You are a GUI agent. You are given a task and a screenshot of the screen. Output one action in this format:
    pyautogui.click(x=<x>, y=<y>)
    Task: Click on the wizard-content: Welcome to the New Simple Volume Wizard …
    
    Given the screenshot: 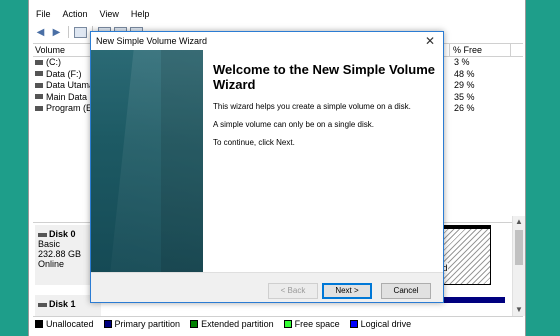 What is the action you would take?
    pyautogui.click(x=324, y=109)
    